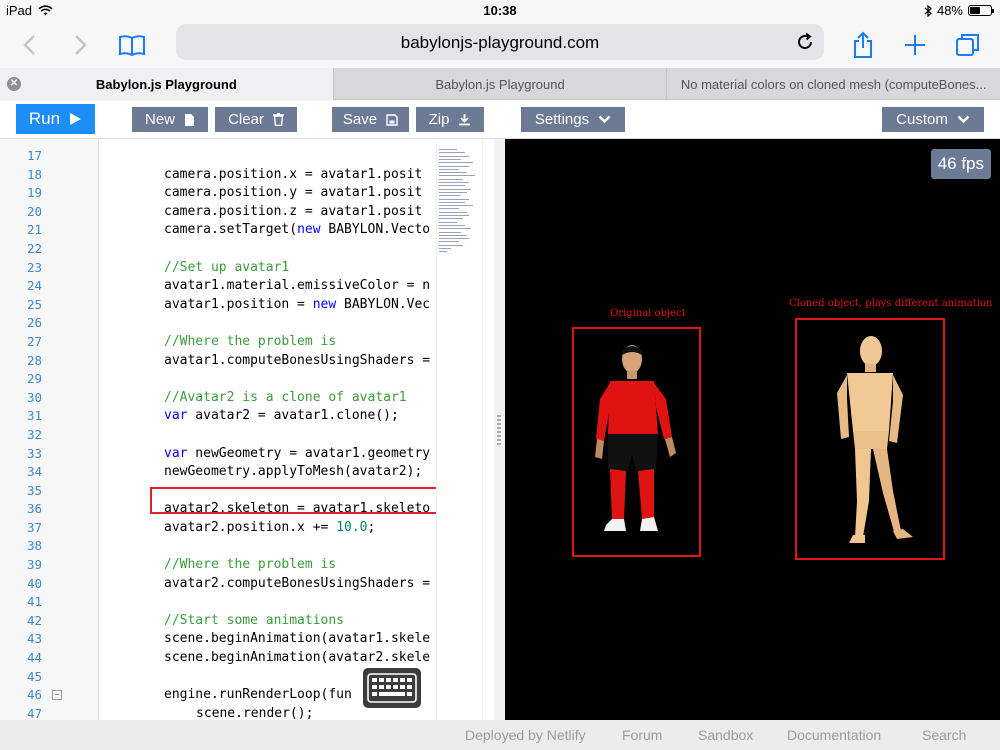 The width and height of the screenshot is (1000, 750). I want to click on code-text: camera.setTarget(new BABYLON.Vecto, so click(297, 230).